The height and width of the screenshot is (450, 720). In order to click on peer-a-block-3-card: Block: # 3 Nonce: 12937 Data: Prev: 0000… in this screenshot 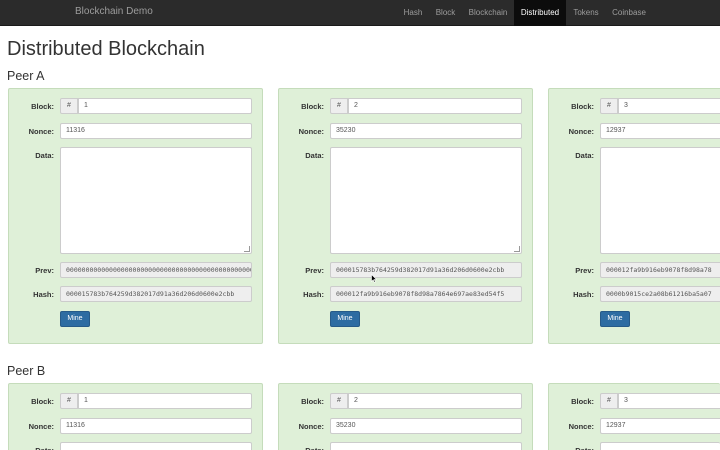, I will do `click(634, 216)`.